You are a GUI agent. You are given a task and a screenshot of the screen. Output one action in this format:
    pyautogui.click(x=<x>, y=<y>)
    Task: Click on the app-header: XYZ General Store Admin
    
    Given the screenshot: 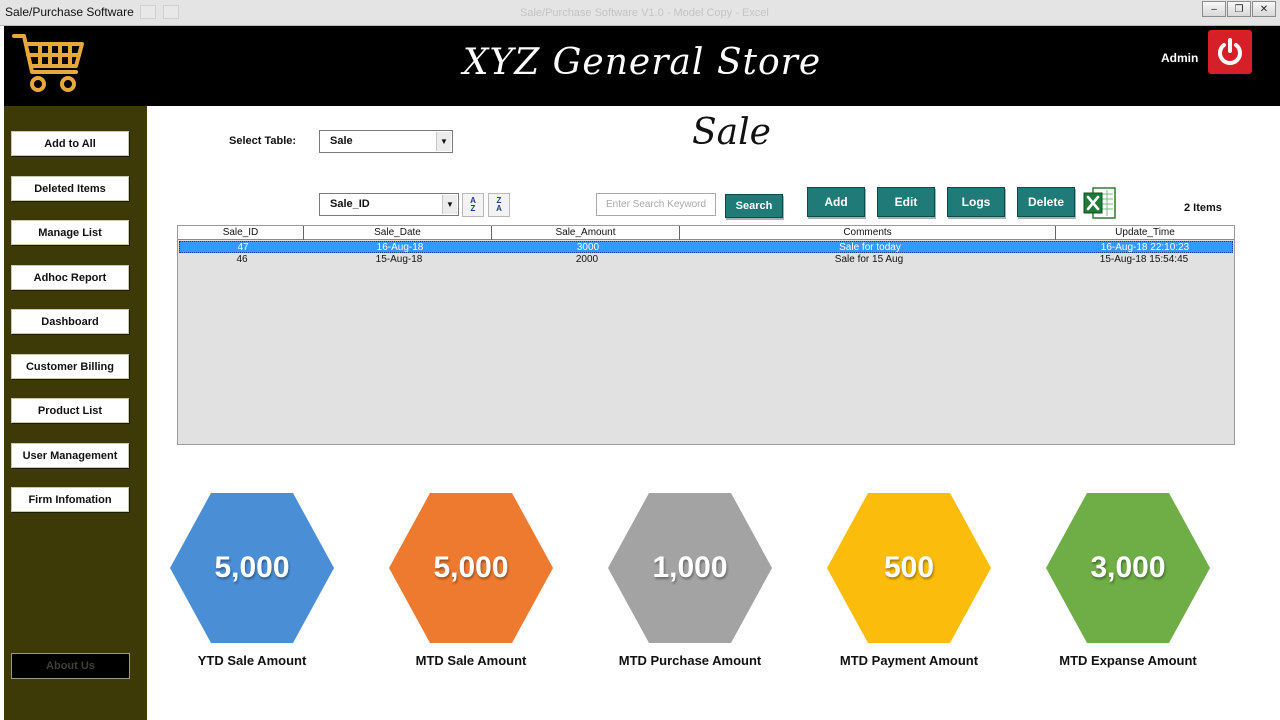 What is the action you would take?
    pyautogui.click(x=642, y=66)
    